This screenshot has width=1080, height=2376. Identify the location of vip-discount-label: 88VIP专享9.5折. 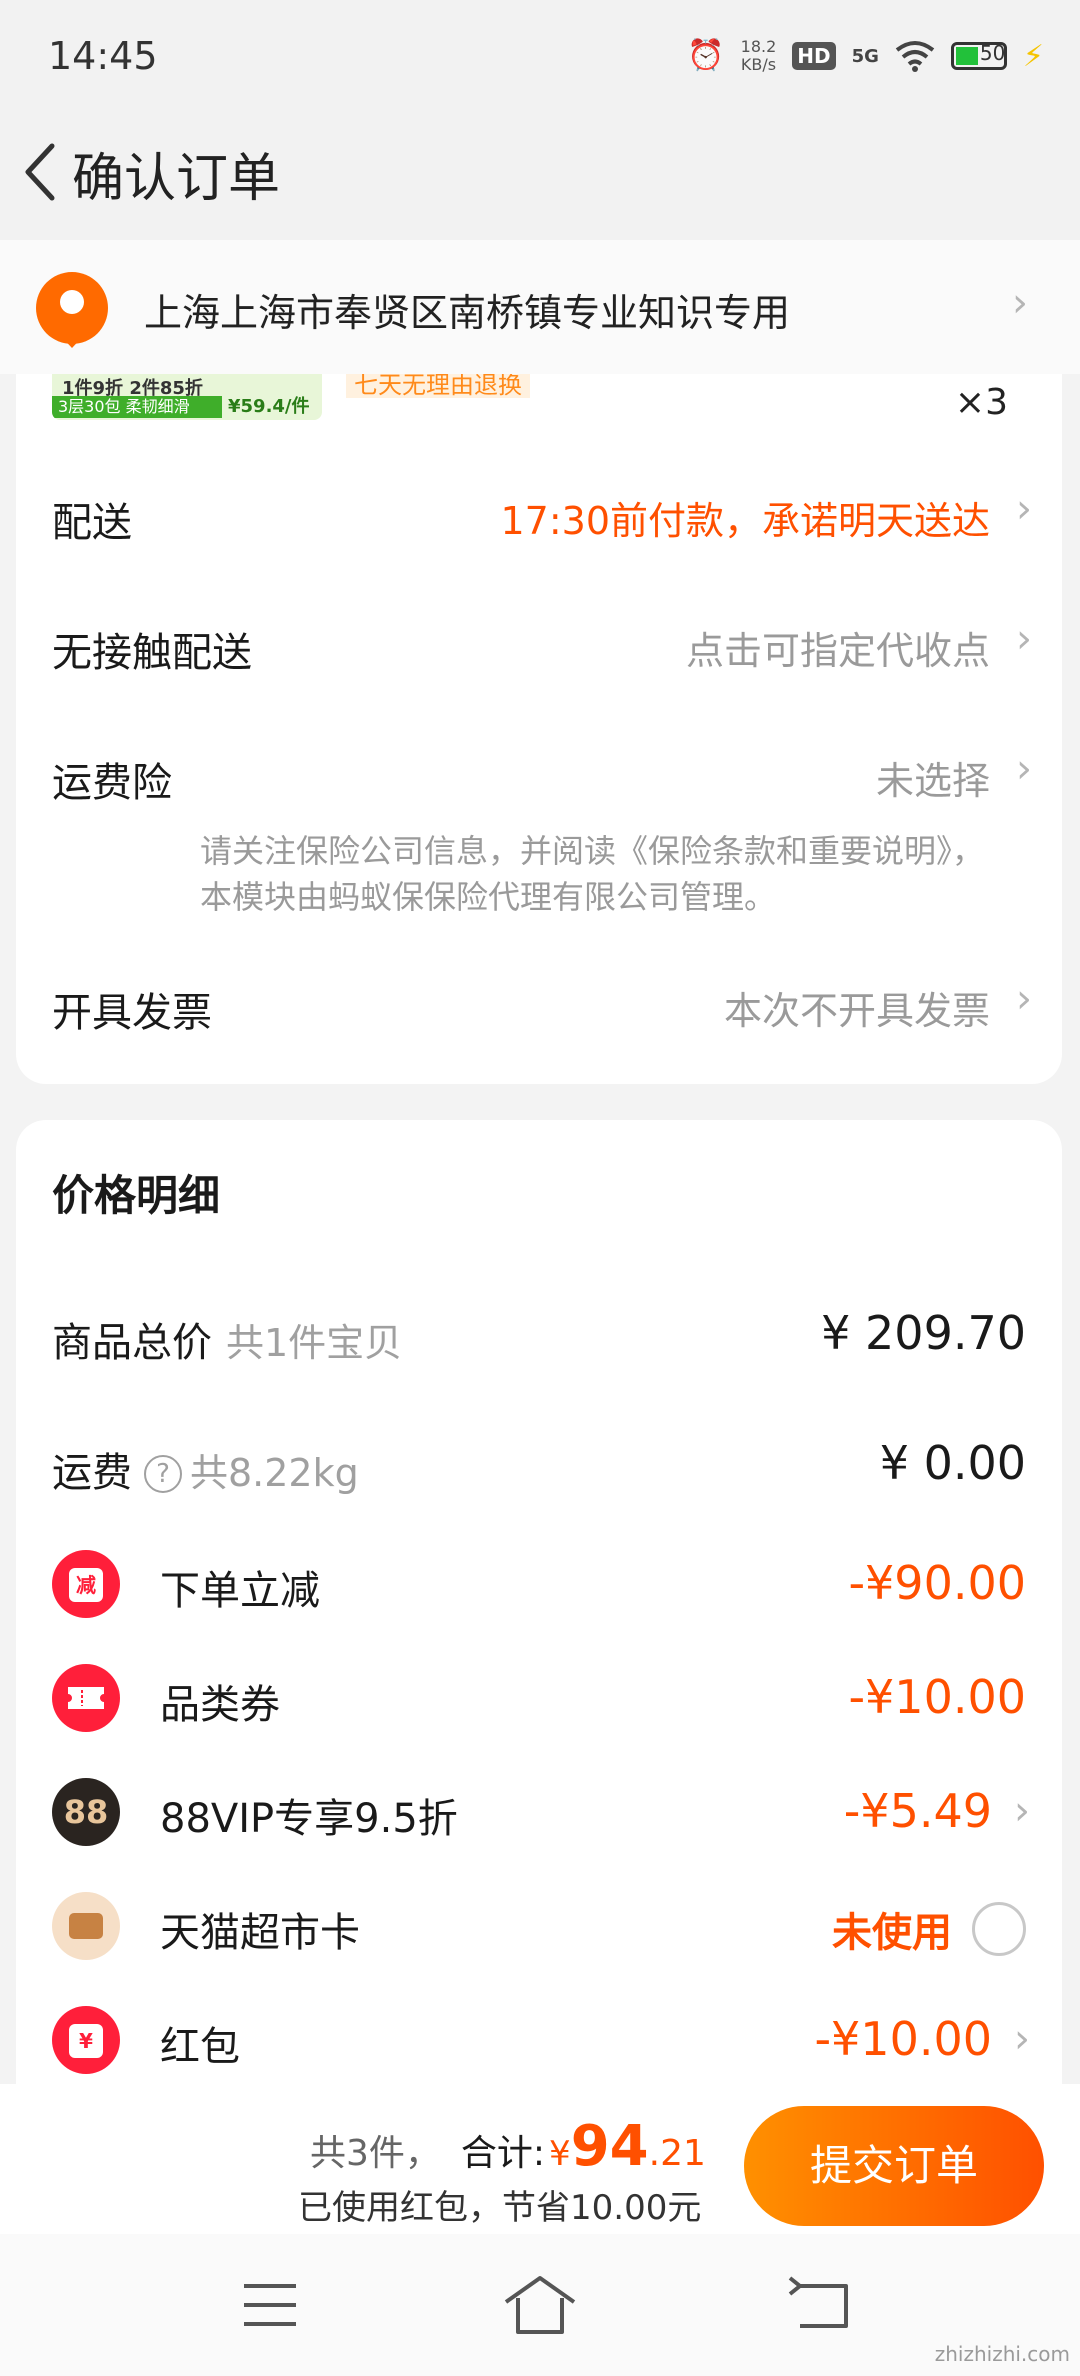
(309, 1819).